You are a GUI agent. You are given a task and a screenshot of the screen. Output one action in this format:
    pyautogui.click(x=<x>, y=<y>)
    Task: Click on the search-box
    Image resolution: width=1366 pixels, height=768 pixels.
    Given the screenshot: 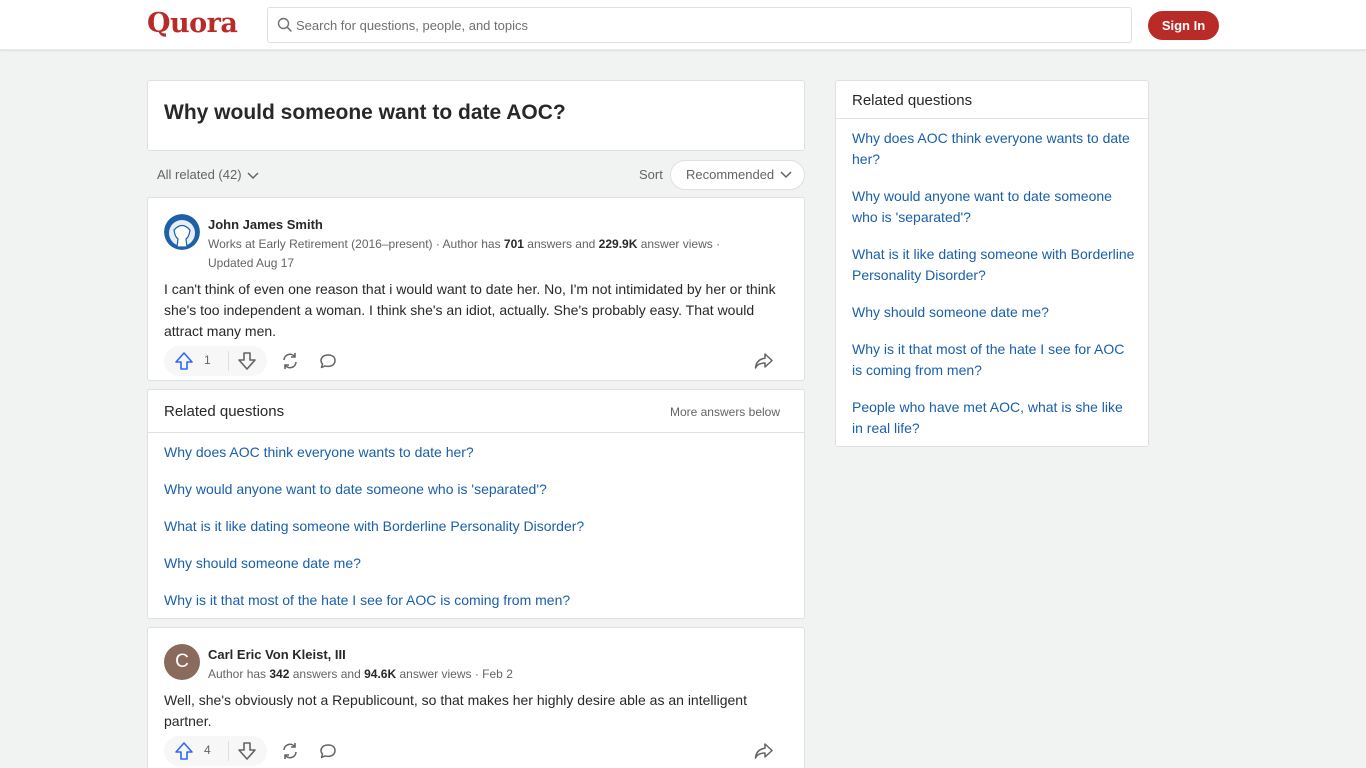 What is the action you would take?
    pyautogui.click(x=699, y=25)
    